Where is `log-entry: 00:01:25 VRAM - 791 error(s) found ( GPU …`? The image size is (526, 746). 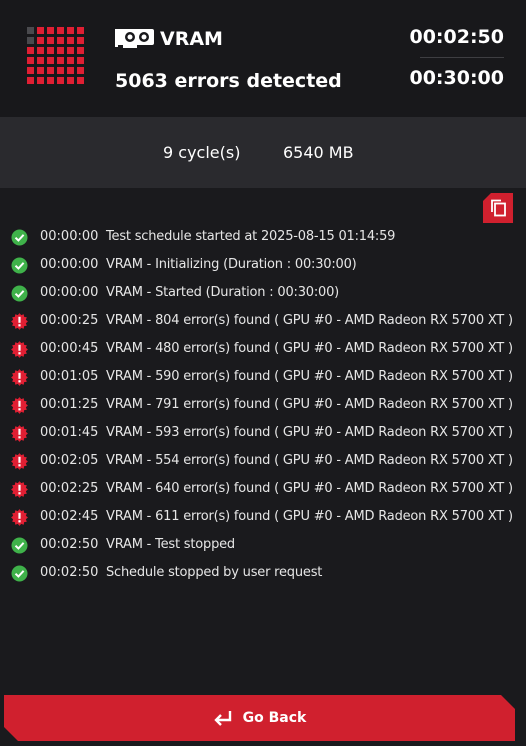 log-entry: 00:01:25 VRAM - 791 error(s) found ( GPU … is located at coordinates (263, 405).